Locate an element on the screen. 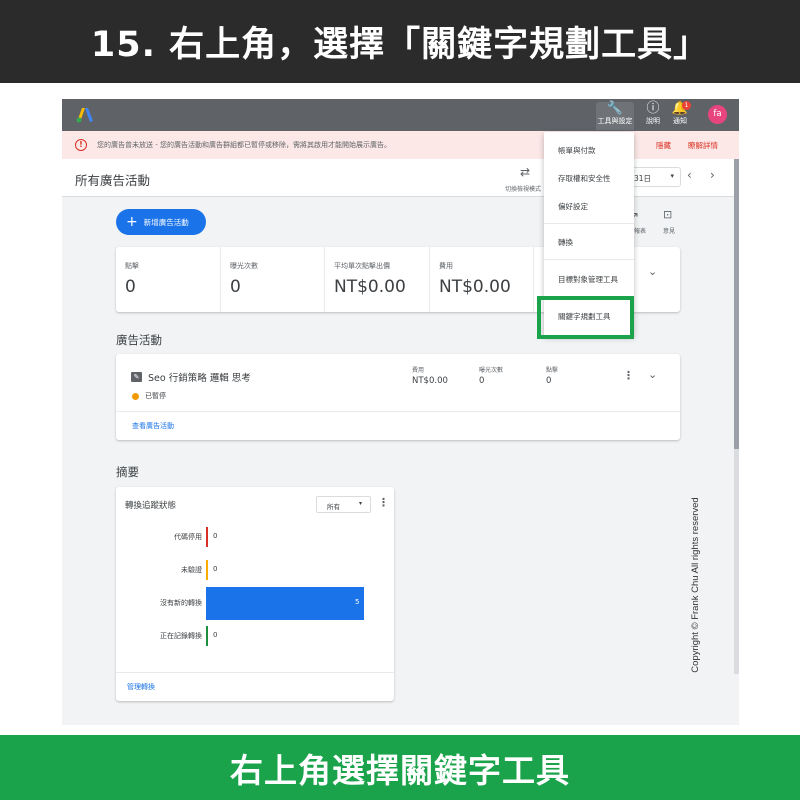  metric-cost: 費用 NT$0.00 is located at coordinates (482, 279).